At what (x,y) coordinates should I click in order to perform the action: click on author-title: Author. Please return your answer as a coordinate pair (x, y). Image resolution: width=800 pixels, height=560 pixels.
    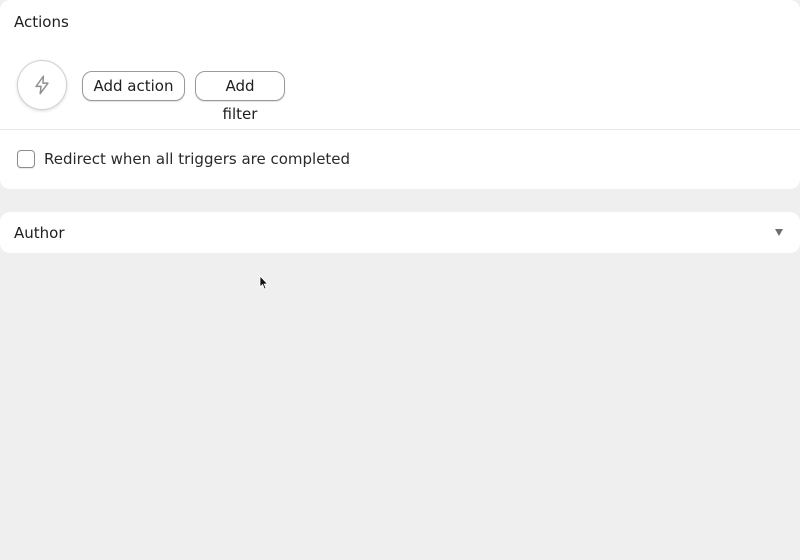
    Looking at the image, I should click on (39, 233).